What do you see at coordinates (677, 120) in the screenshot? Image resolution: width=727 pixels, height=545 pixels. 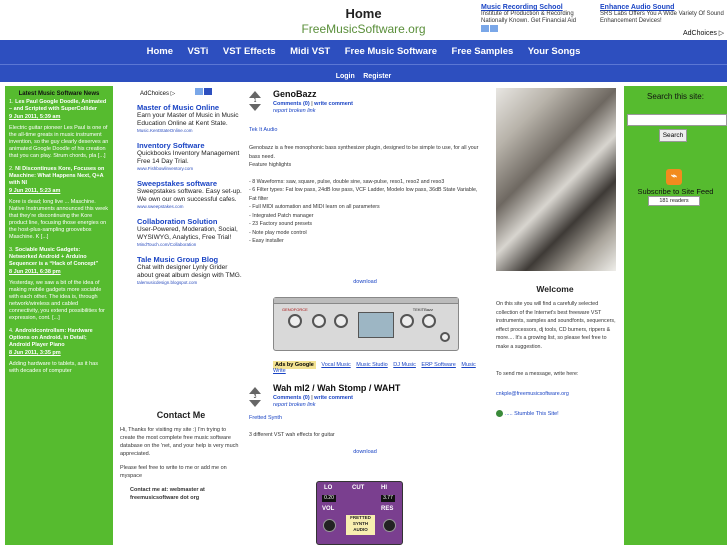 I see `search-input` at bounding box center [677, 120].